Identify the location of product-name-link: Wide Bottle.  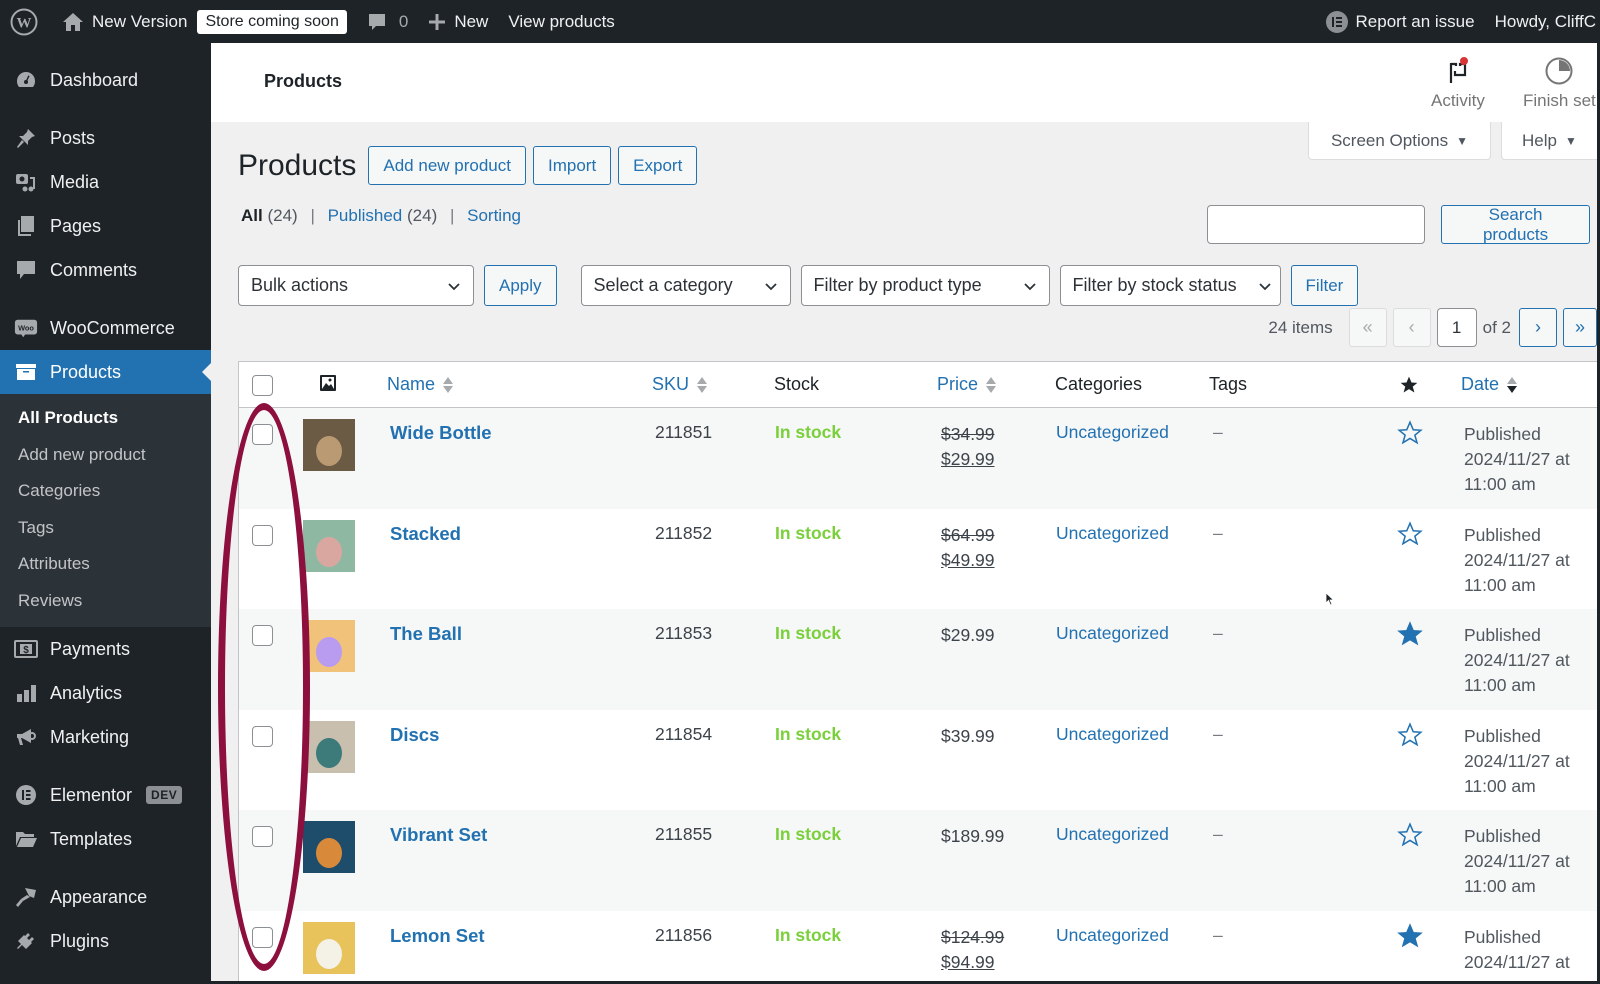
(441, 433).